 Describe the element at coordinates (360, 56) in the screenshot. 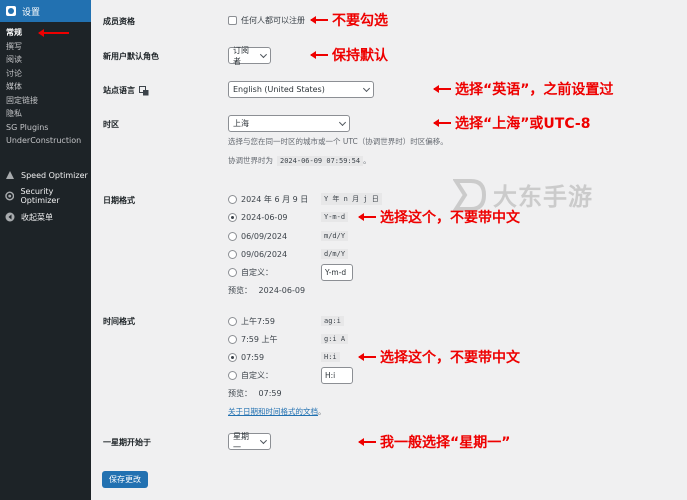

I see `annotation-role: 保持默认` at that location.